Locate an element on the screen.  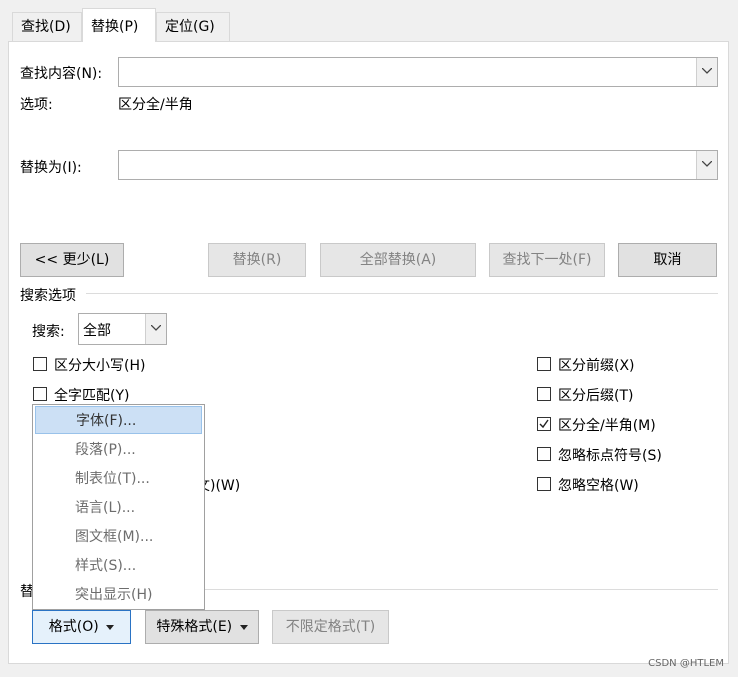
find-dropdown-button is located at coordinates (706, 72).